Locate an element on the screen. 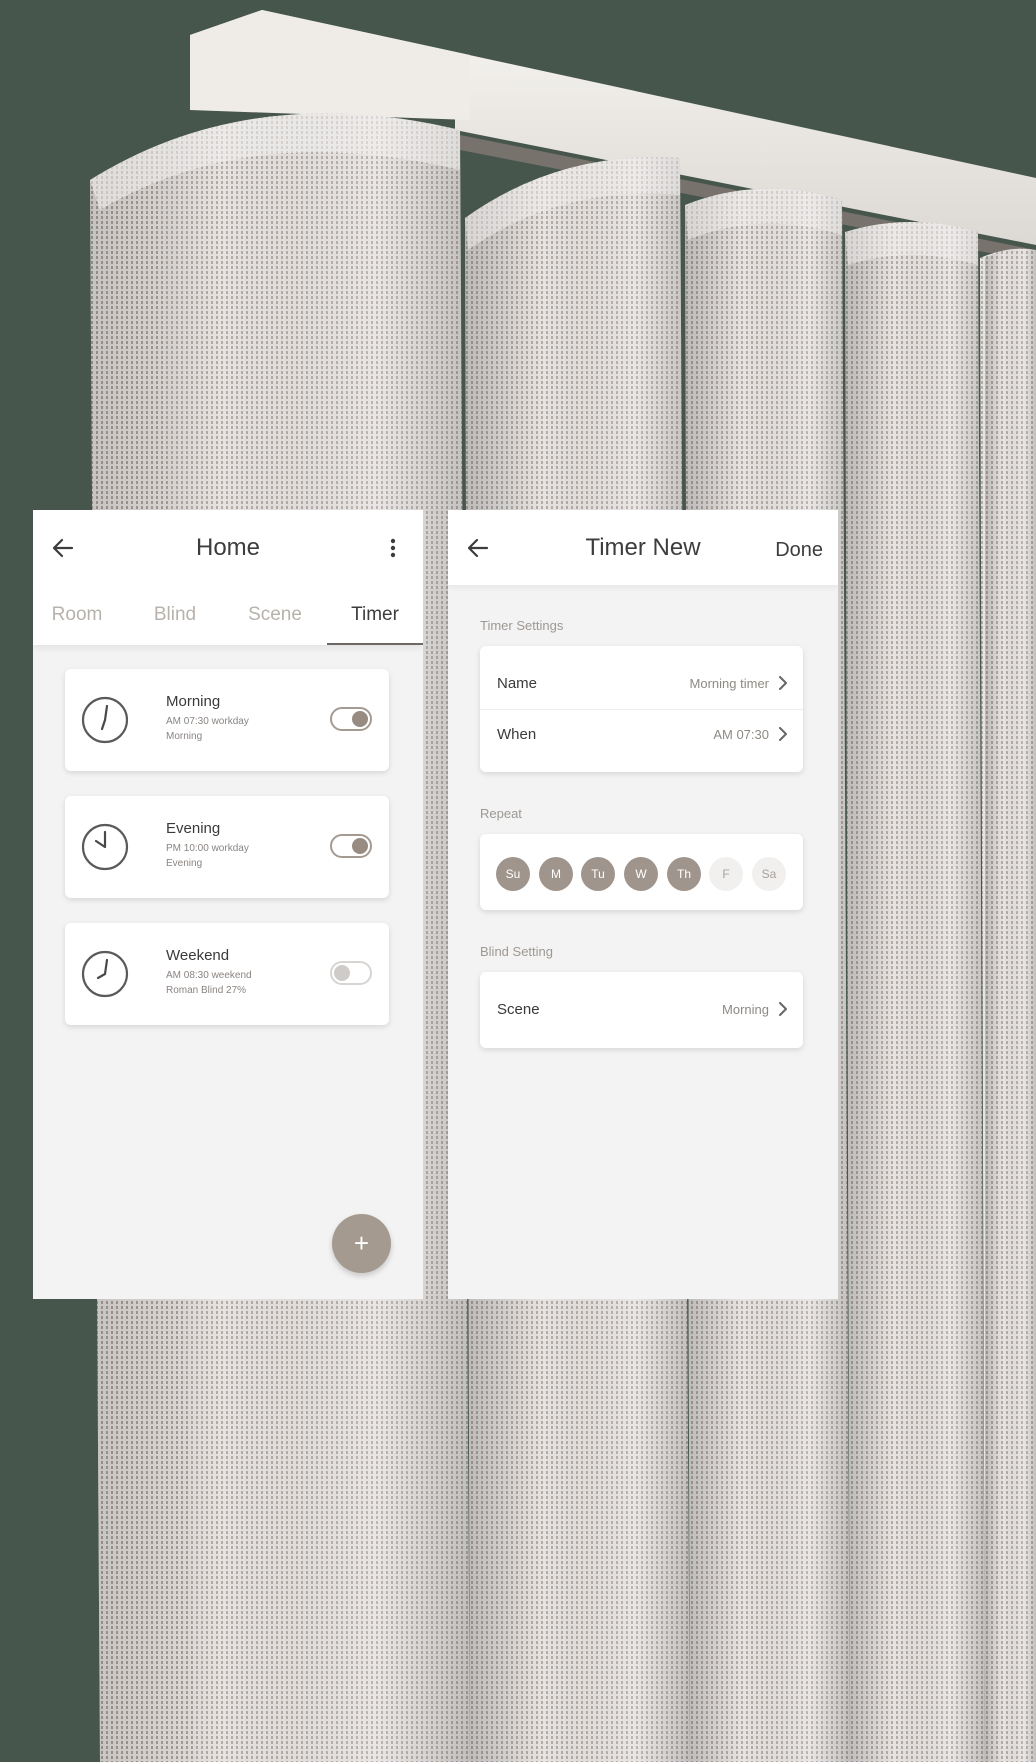 The width and height of the screenshot is (1036, 1762). timer-top-bar: Timer New Done is located at coordinates (643, 547).